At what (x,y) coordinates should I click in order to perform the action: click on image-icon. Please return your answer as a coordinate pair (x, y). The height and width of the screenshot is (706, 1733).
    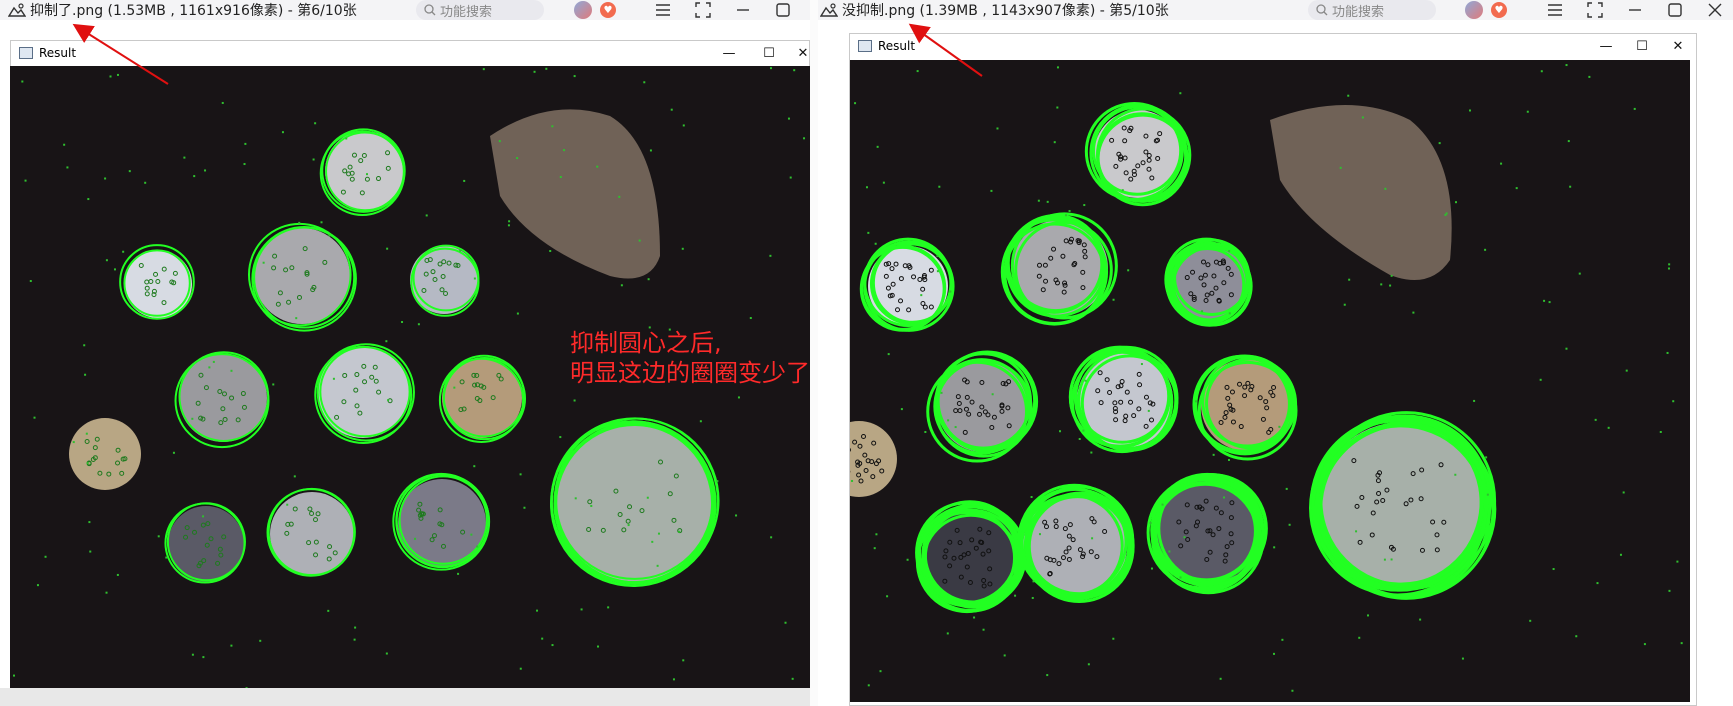
    Looking at the image, I should click on (17, 10).